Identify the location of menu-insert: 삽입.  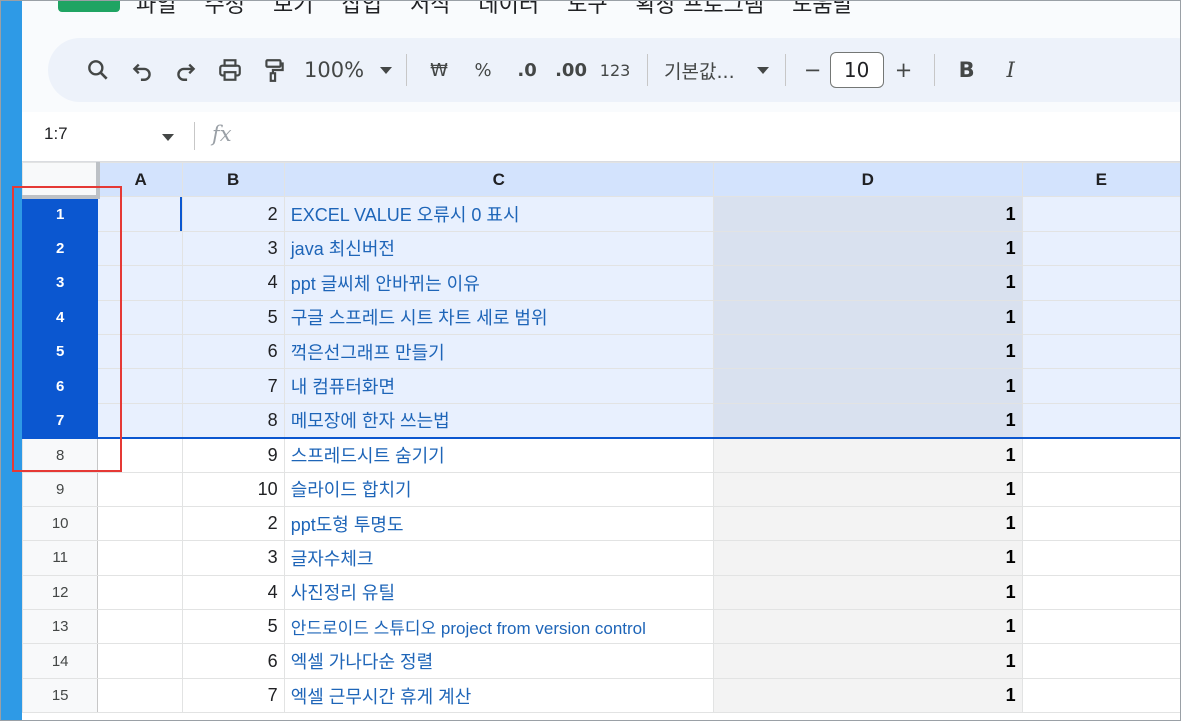
(361, 11).